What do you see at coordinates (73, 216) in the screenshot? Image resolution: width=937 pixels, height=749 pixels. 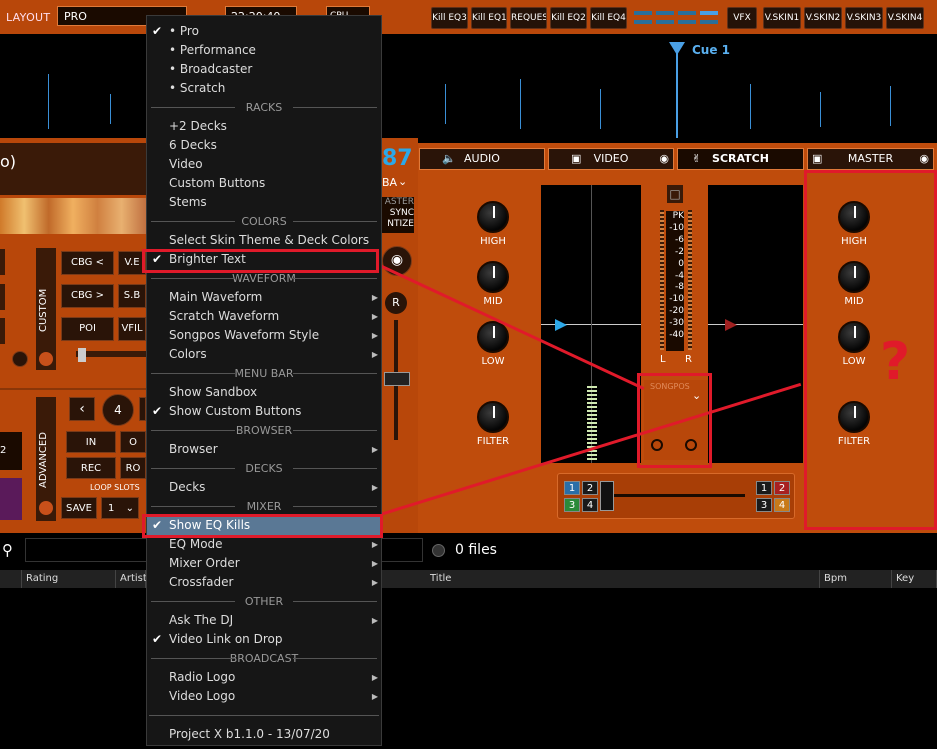 I see `deck-waveform` at bounding box center [73, 216].